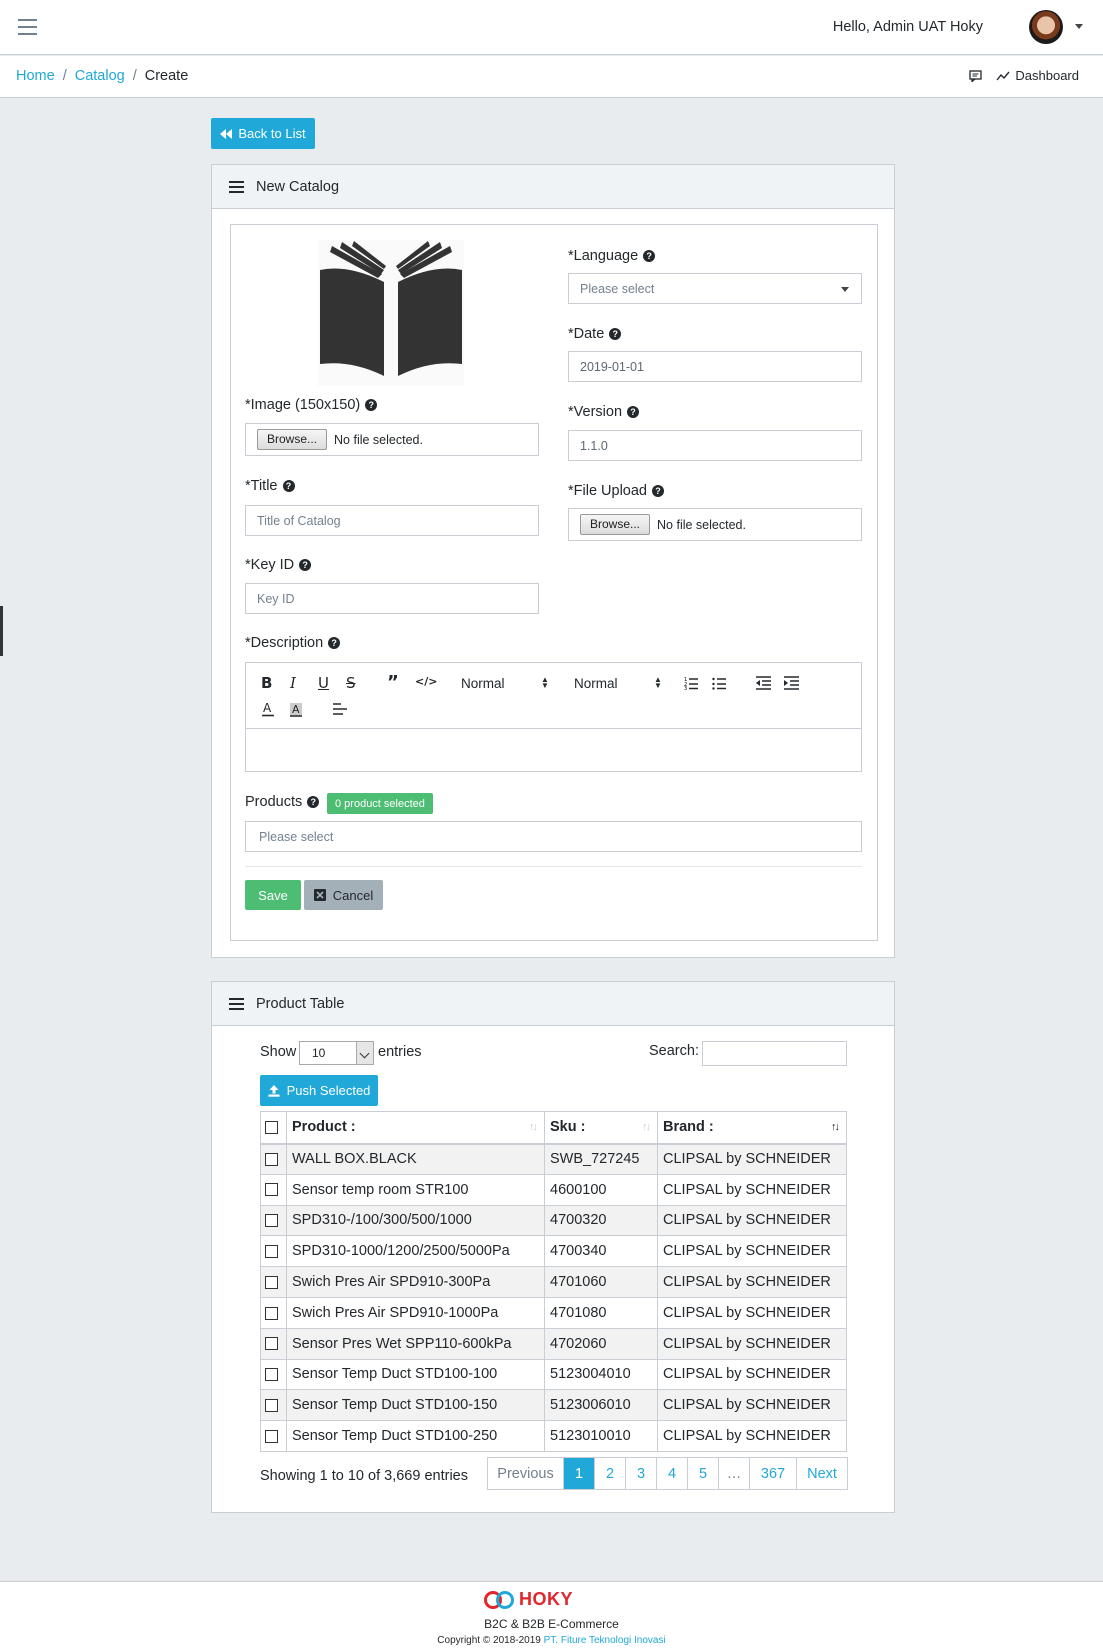 The width and height of the screenshot is (1103, 1648). What do you see at coordinates (426, 681) in the screenshot?
I see `code-icon: </>` at bounding box center [426, 681].